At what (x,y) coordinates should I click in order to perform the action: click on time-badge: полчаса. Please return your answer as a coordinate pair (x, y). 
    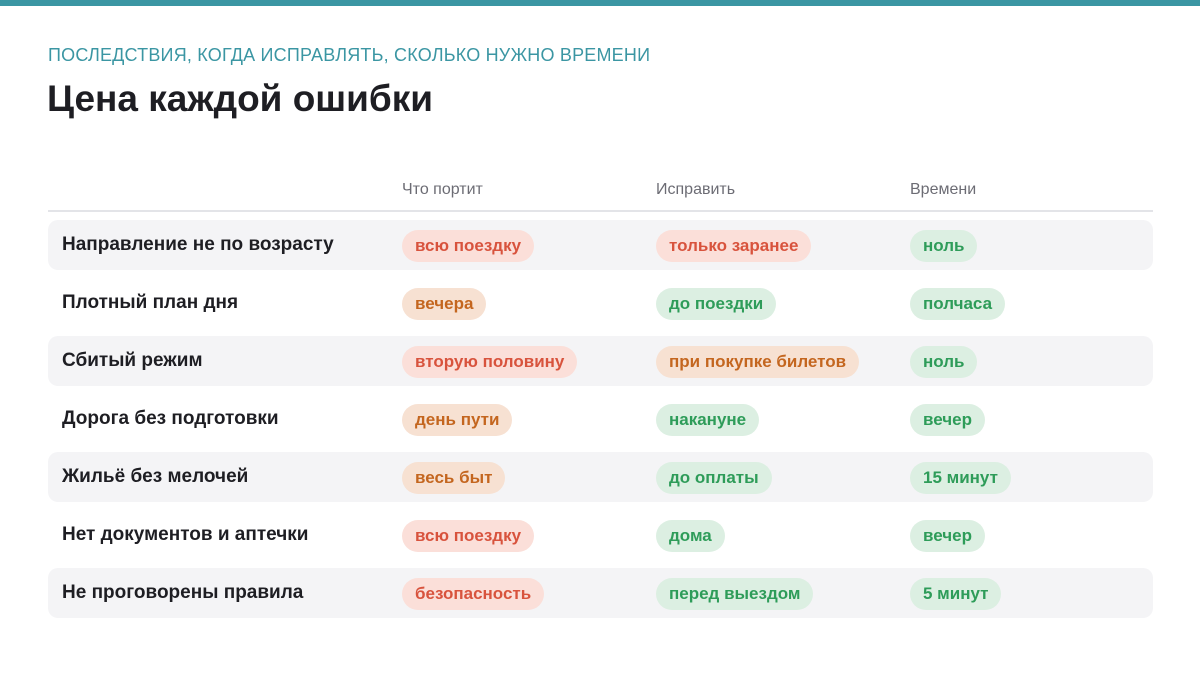
    Looking at the image, I should click on (958, 304).